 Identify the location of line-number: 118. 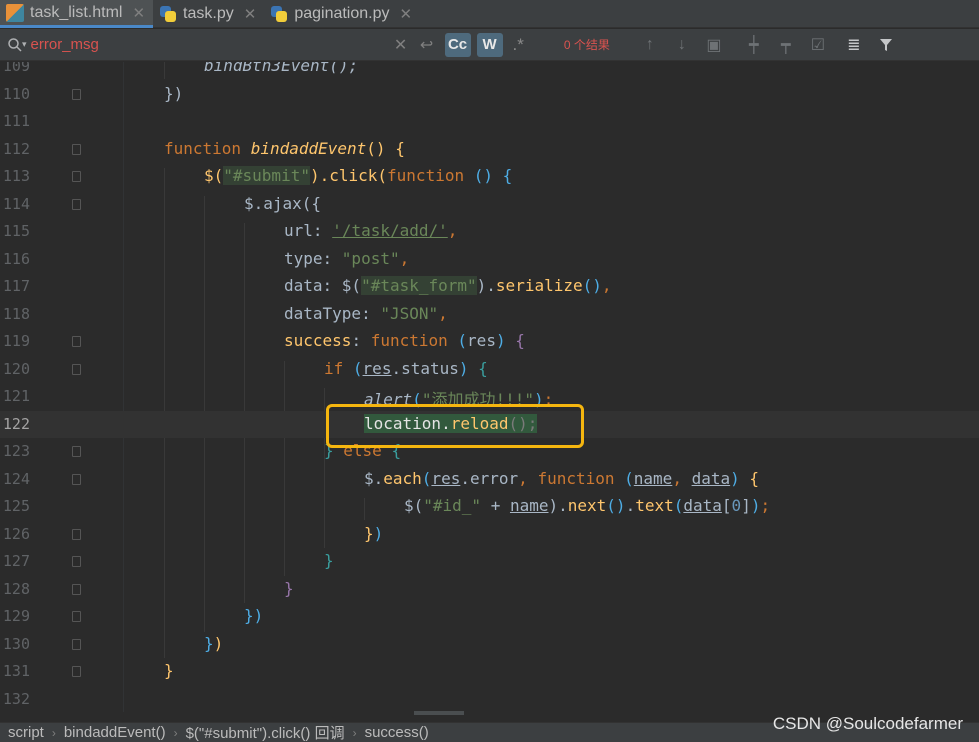
(16, 313).